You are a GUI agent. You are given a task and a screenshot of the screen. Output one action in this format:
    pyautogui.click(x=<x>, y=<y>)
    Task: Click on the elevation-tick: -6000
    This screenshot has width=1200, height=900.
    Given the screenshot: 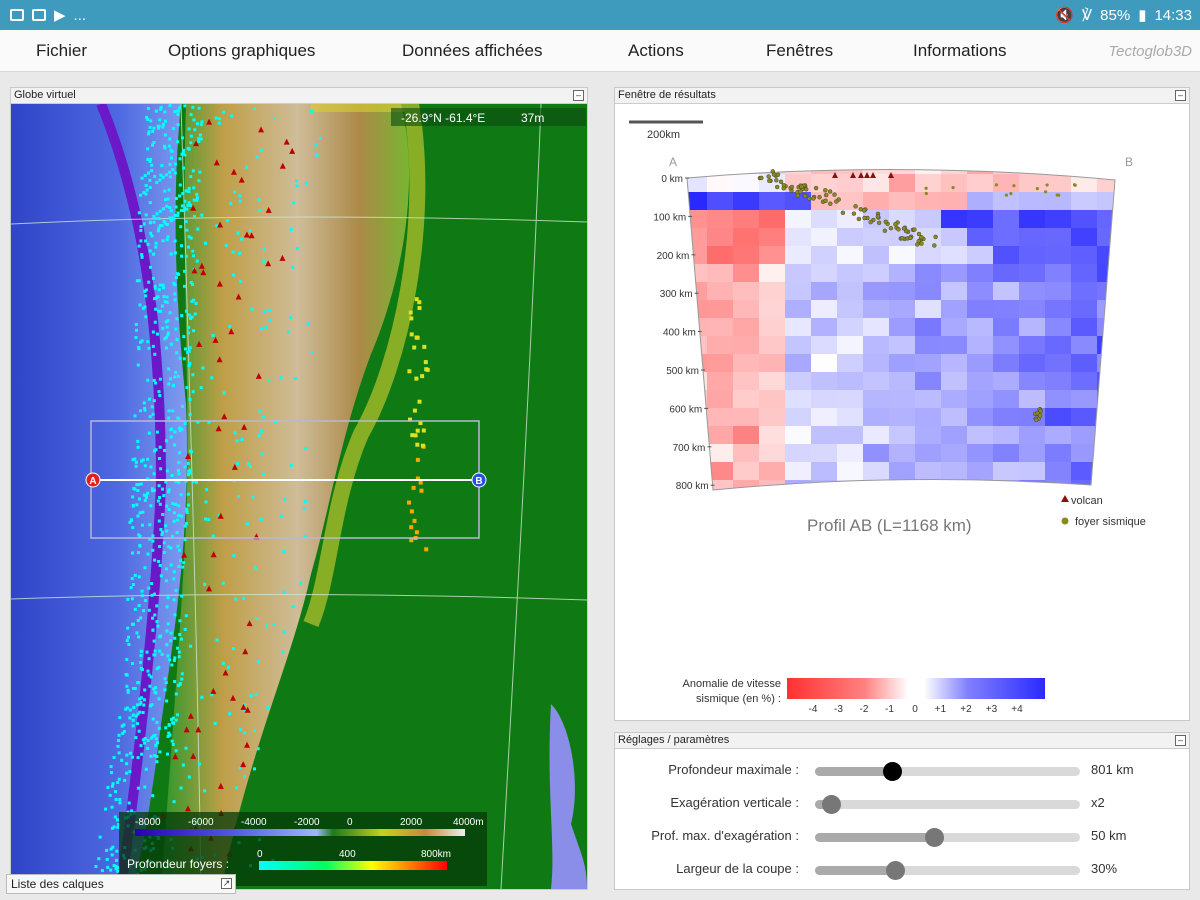 What is the action you would take?
    pyautogui.click(x=201, y=822)
    